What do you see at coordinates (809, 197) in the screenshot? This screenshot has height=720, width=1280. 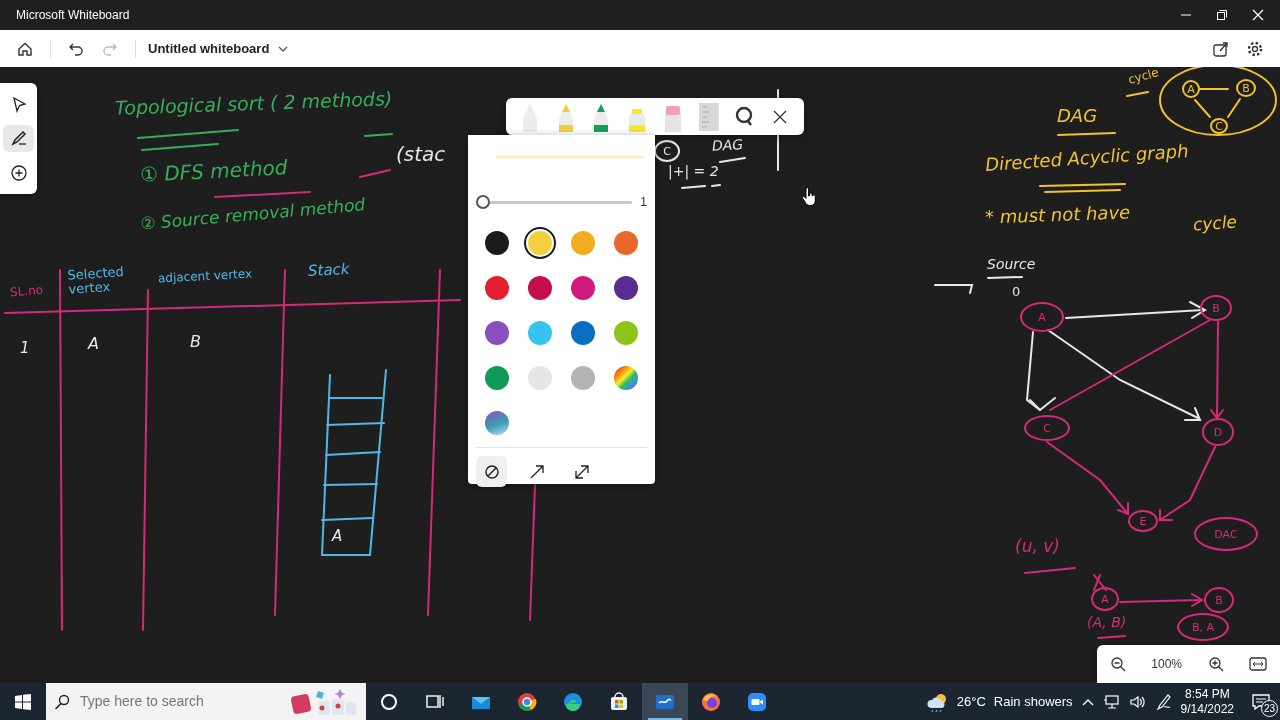 I see `hand-cursor-icon` at bounding box center [809, 197].